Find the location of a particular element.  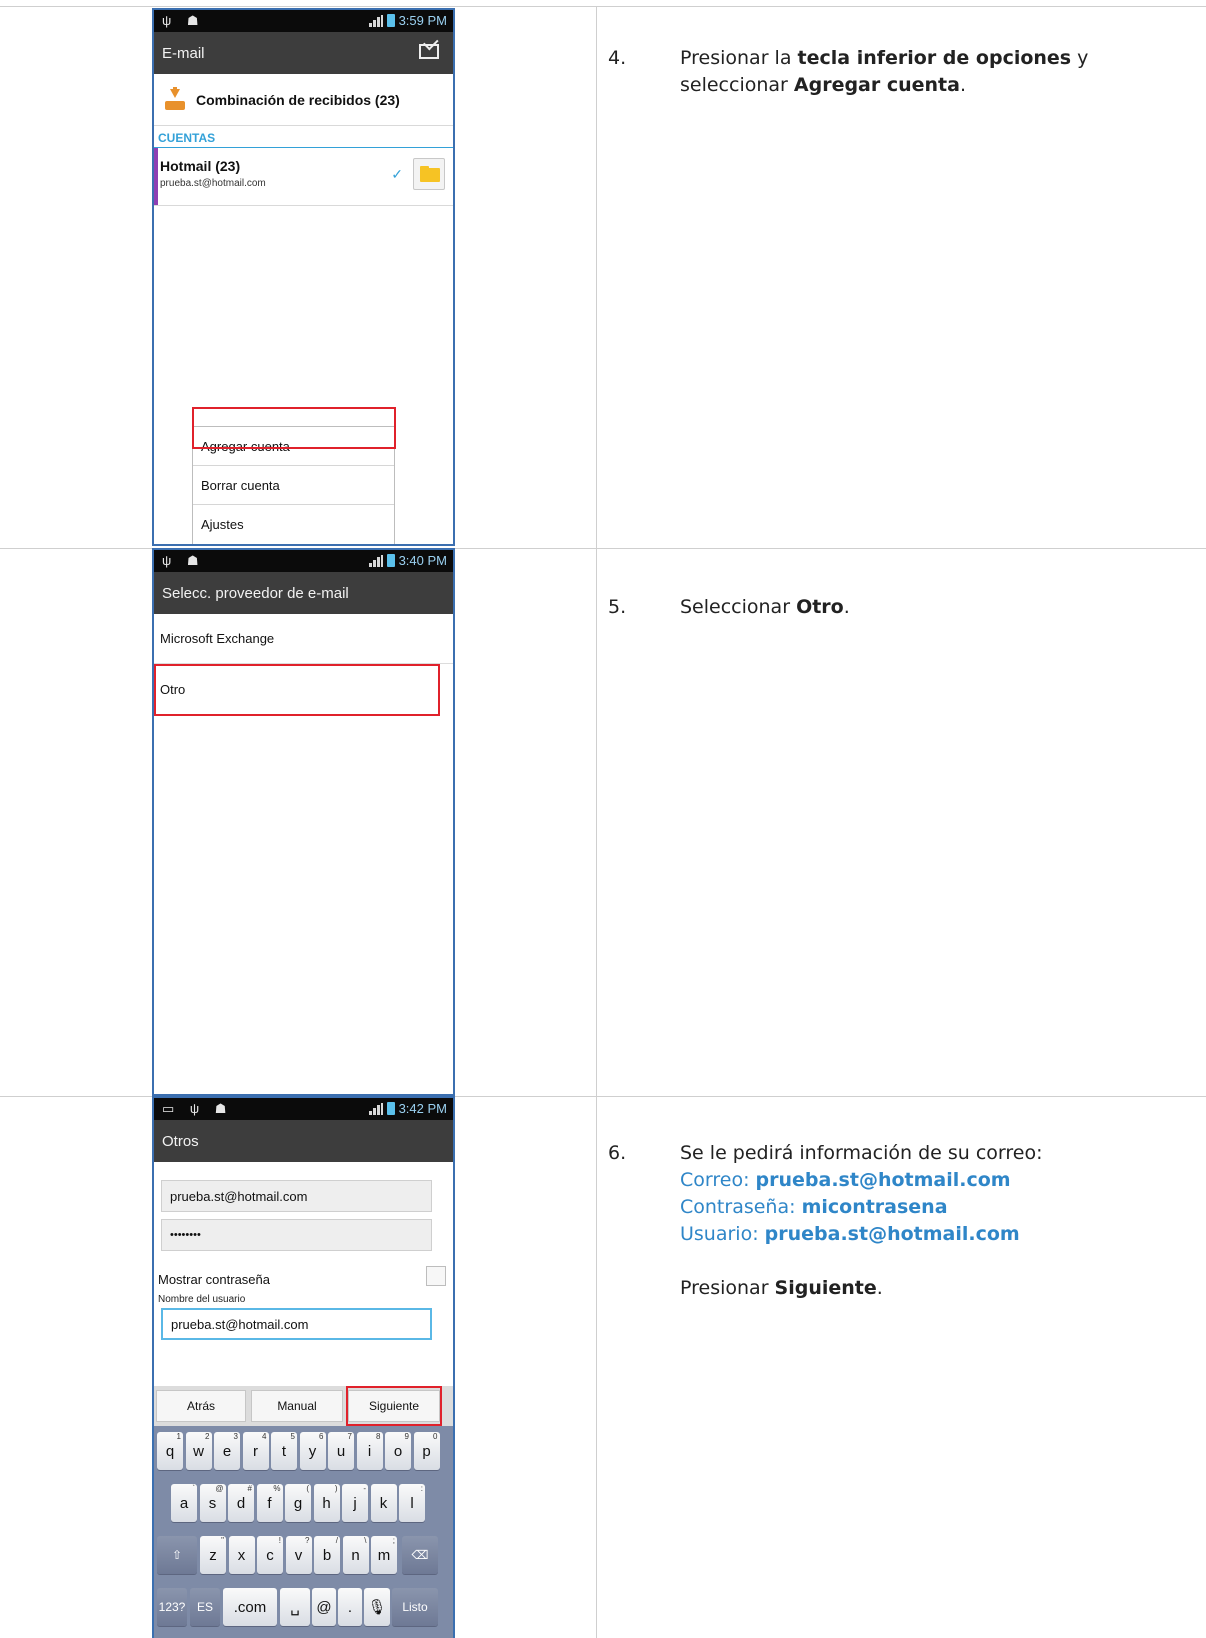

key-a: a ` is located at coordinates (184, 1503).